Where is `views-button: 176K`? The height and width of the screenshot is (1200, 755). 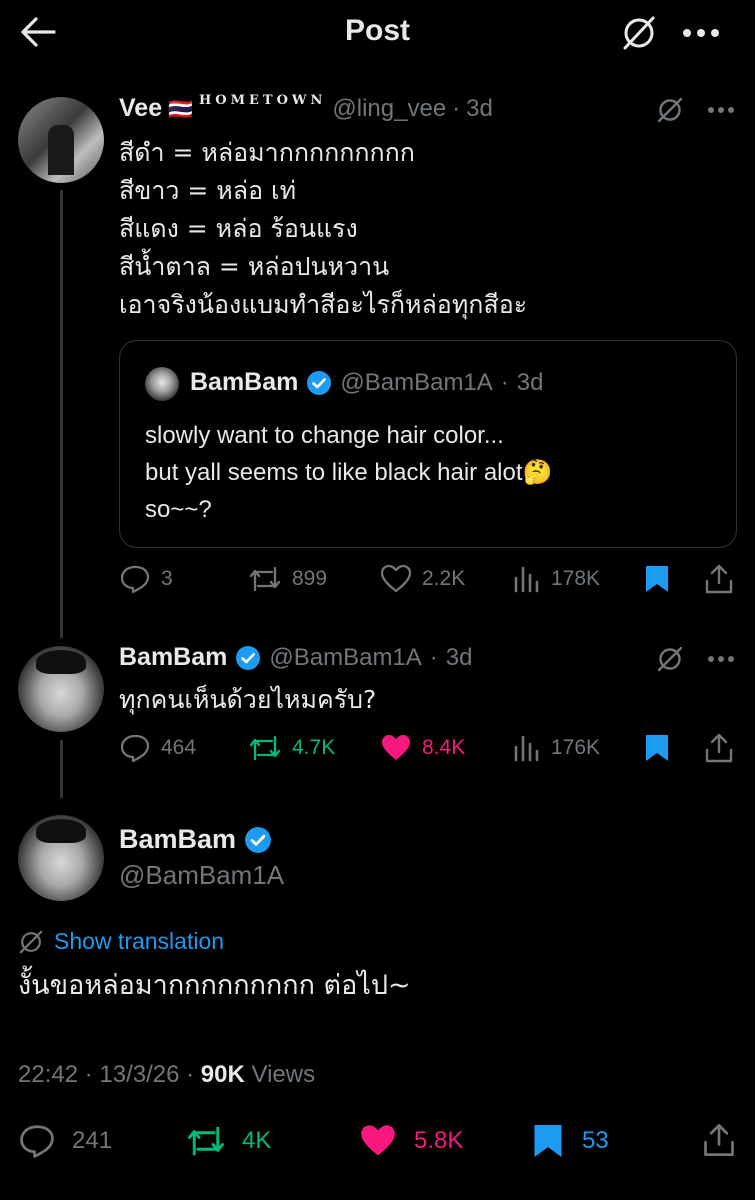 views-button: 176K is located at coordinates (556, 748).